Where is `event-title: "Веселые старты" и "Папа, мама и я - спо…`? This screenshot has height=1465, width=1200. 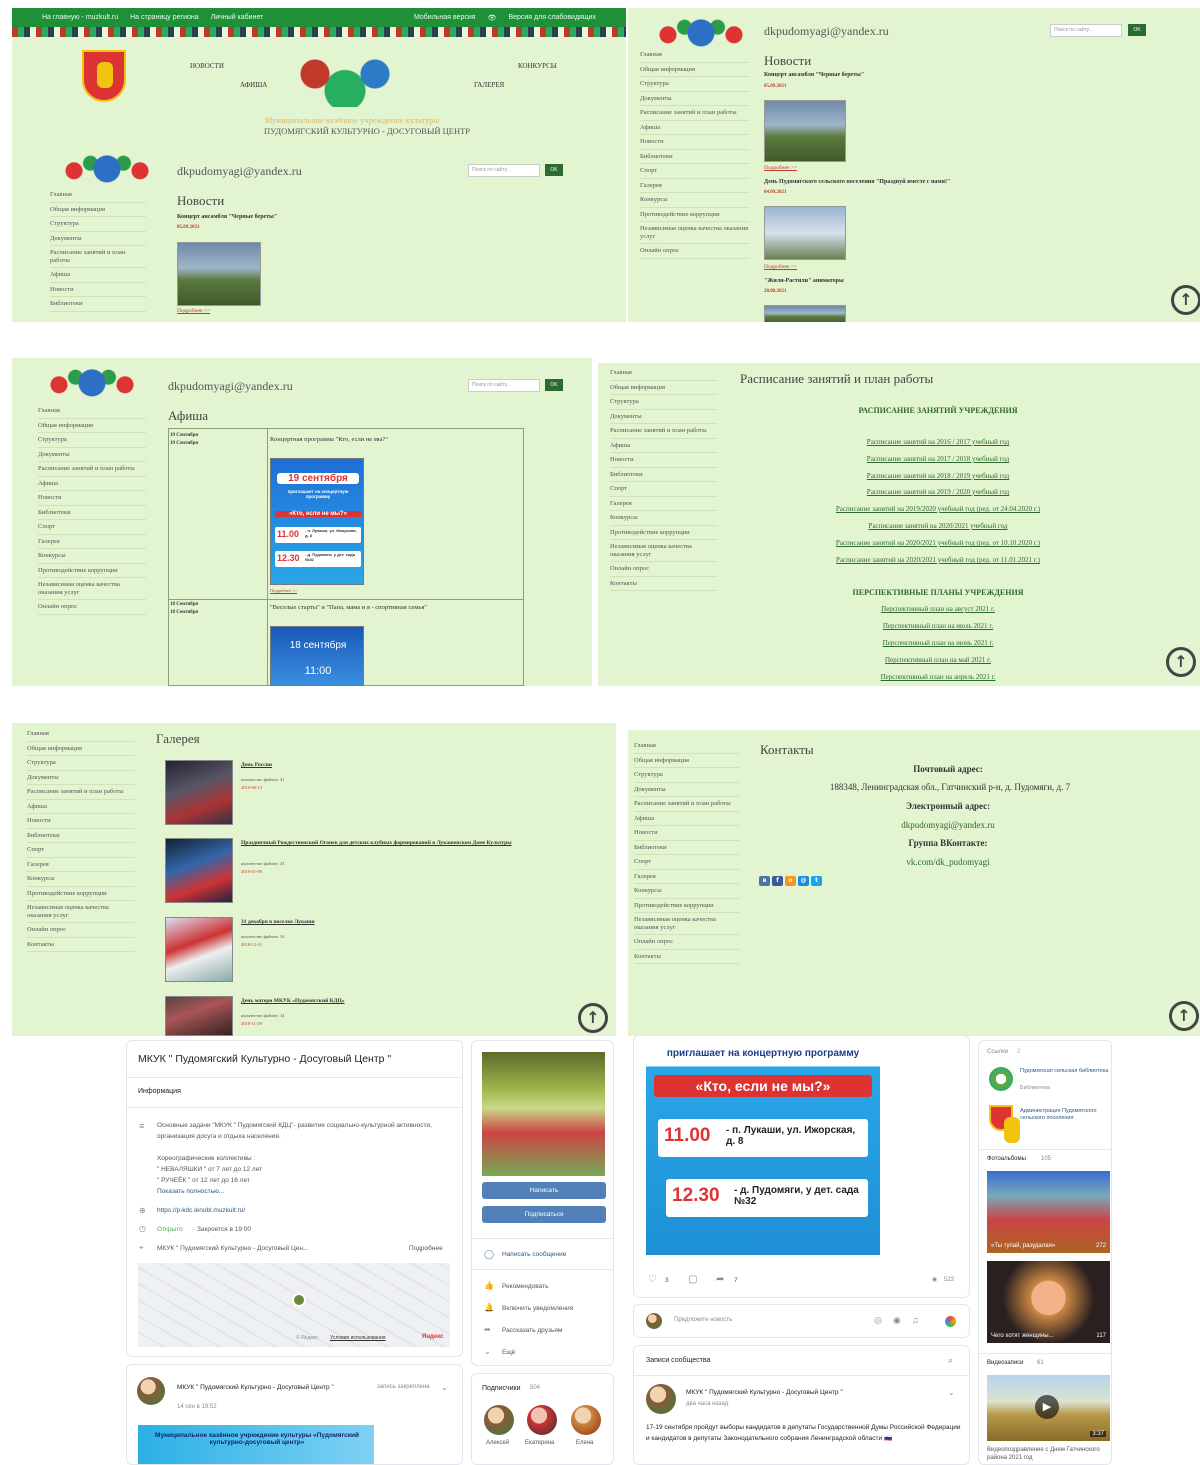
event-title: "Веселые старты" и "Папа, мама и я - спо… is located at coordinates (348, 607).